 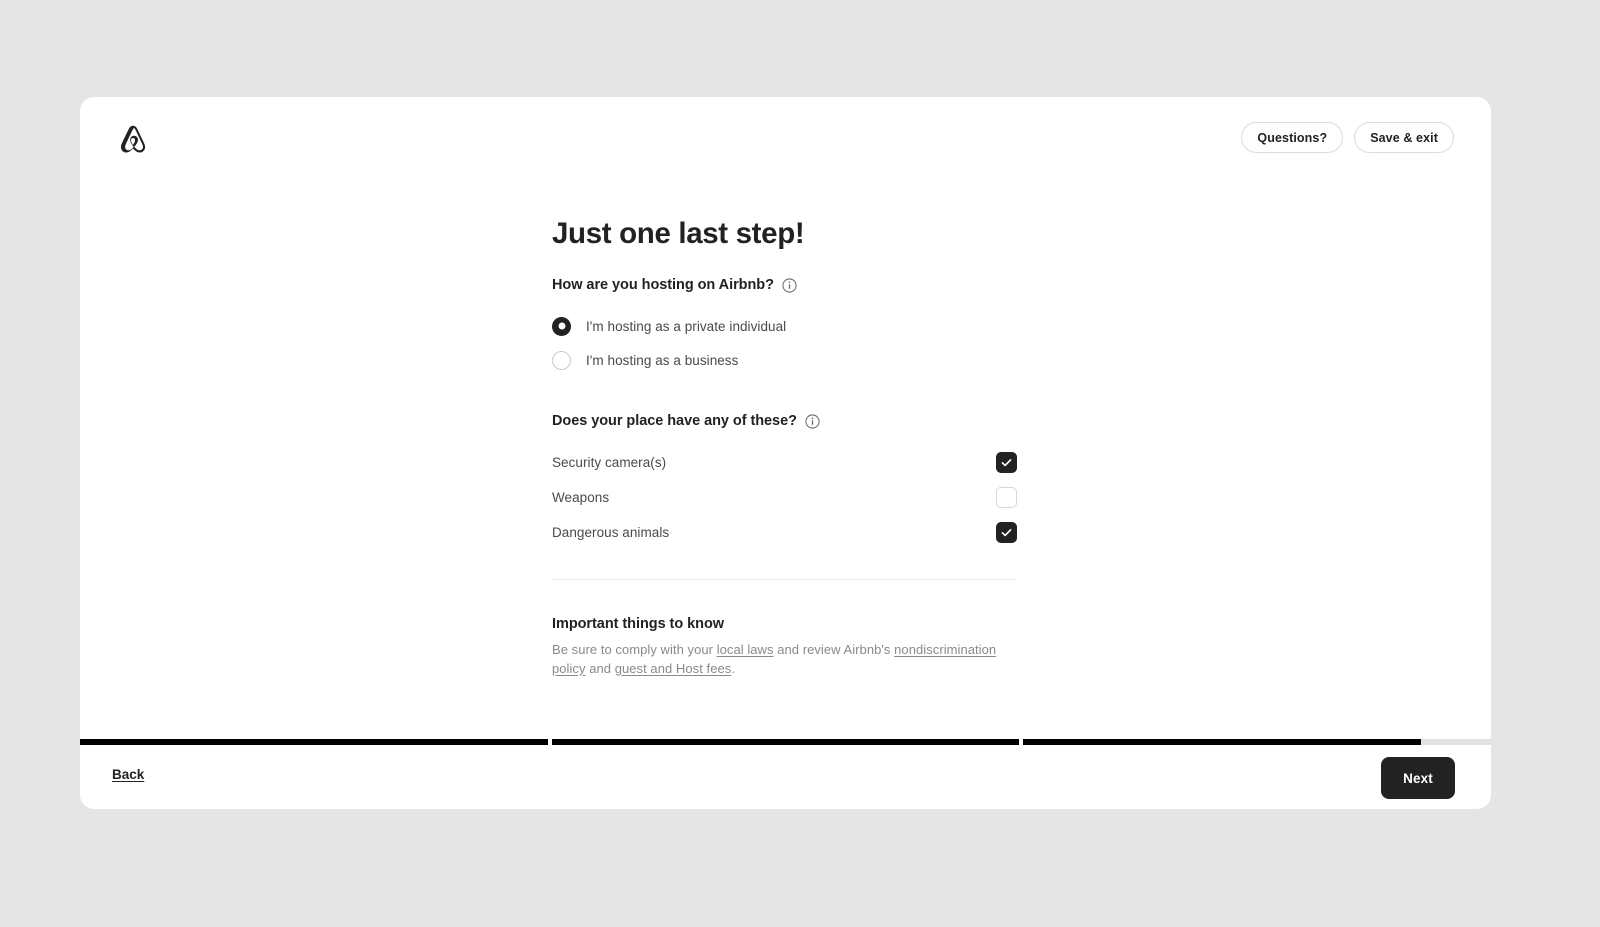 I want to click on important-things-title: Important things to know, so click(x=638, y=624).